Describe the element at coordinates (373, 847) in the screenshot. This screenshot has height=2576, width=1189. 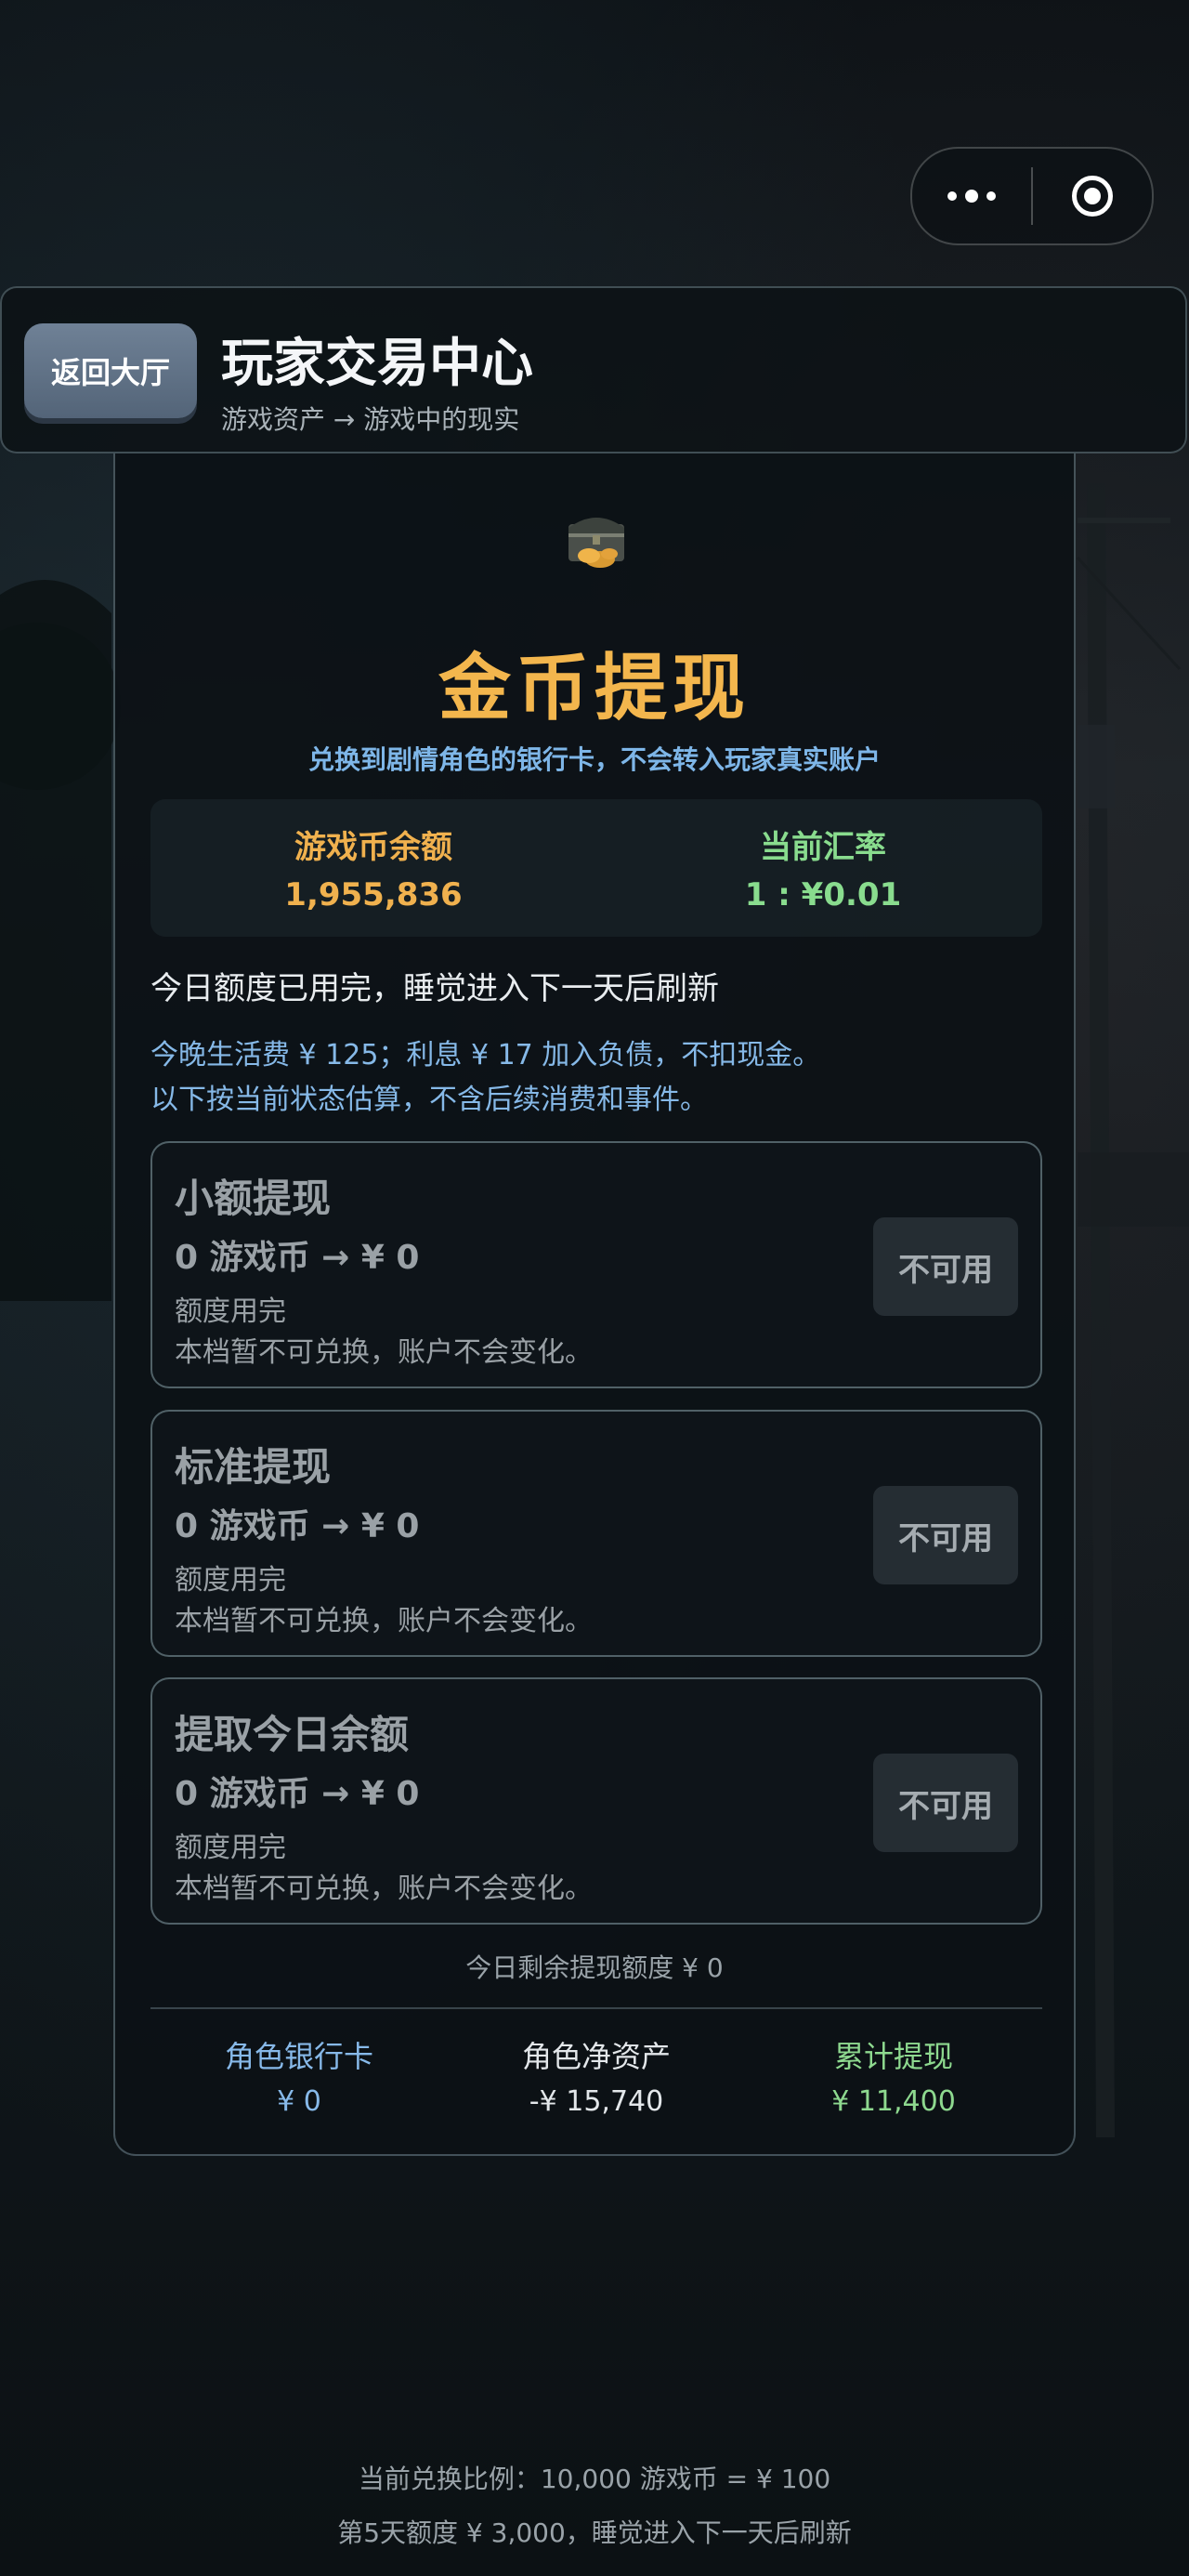
I see `coin-balance-label: 游戏币余额` at that location.